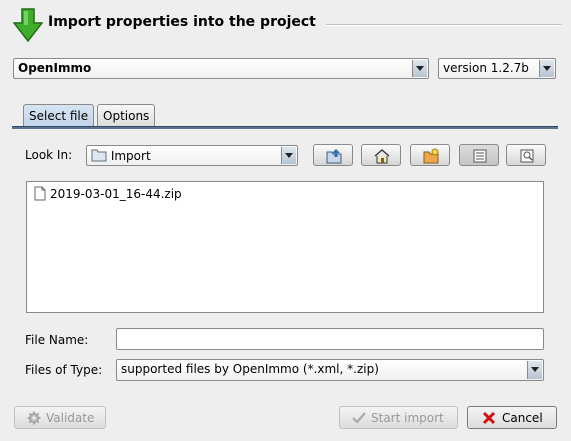 The image size is (571, 441). Describe the element at coordinates (182, 22) in the screenshot. I see `dialog-title: Import properties into the project` at that location.